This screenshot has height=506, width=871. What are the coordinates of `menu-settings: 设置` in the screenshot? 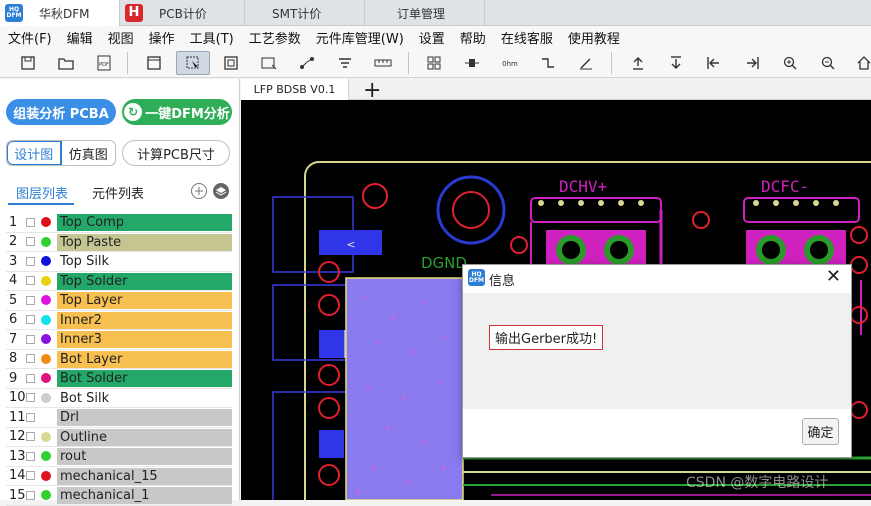 It's located at (431, 37).